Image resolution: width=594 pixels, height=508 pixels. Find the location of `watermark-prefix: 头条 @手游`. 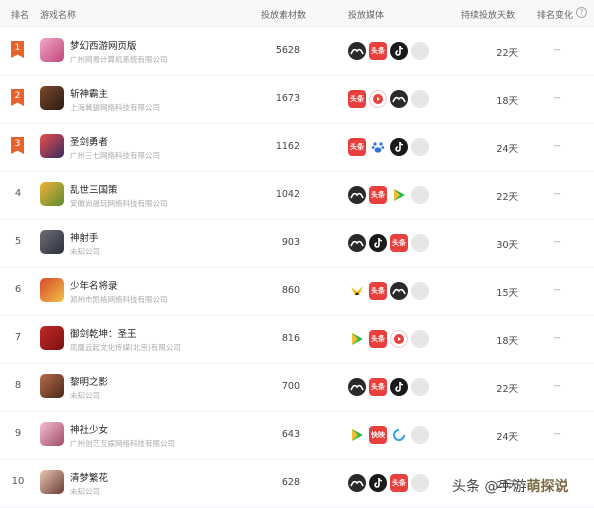

watermark-prefix: 头条 @手游 is located at coordinates (489, 487).